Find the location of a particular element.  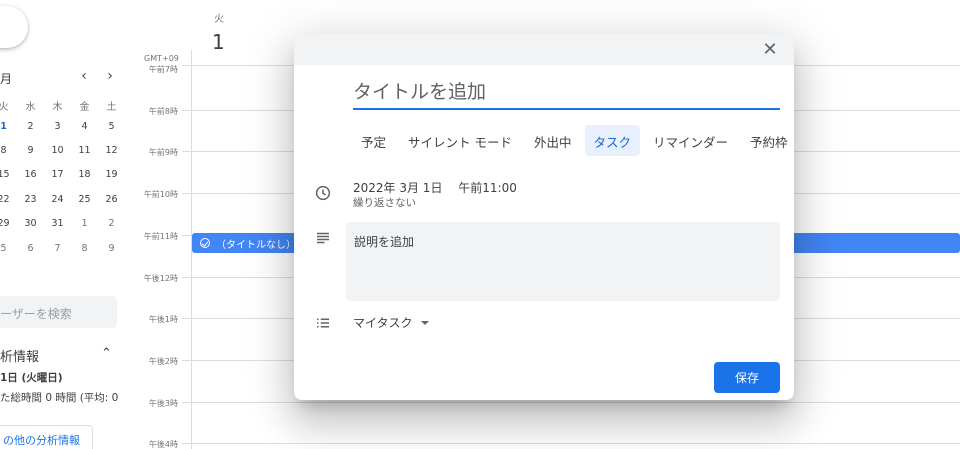

list-icon is located at coordinates (323, 323).